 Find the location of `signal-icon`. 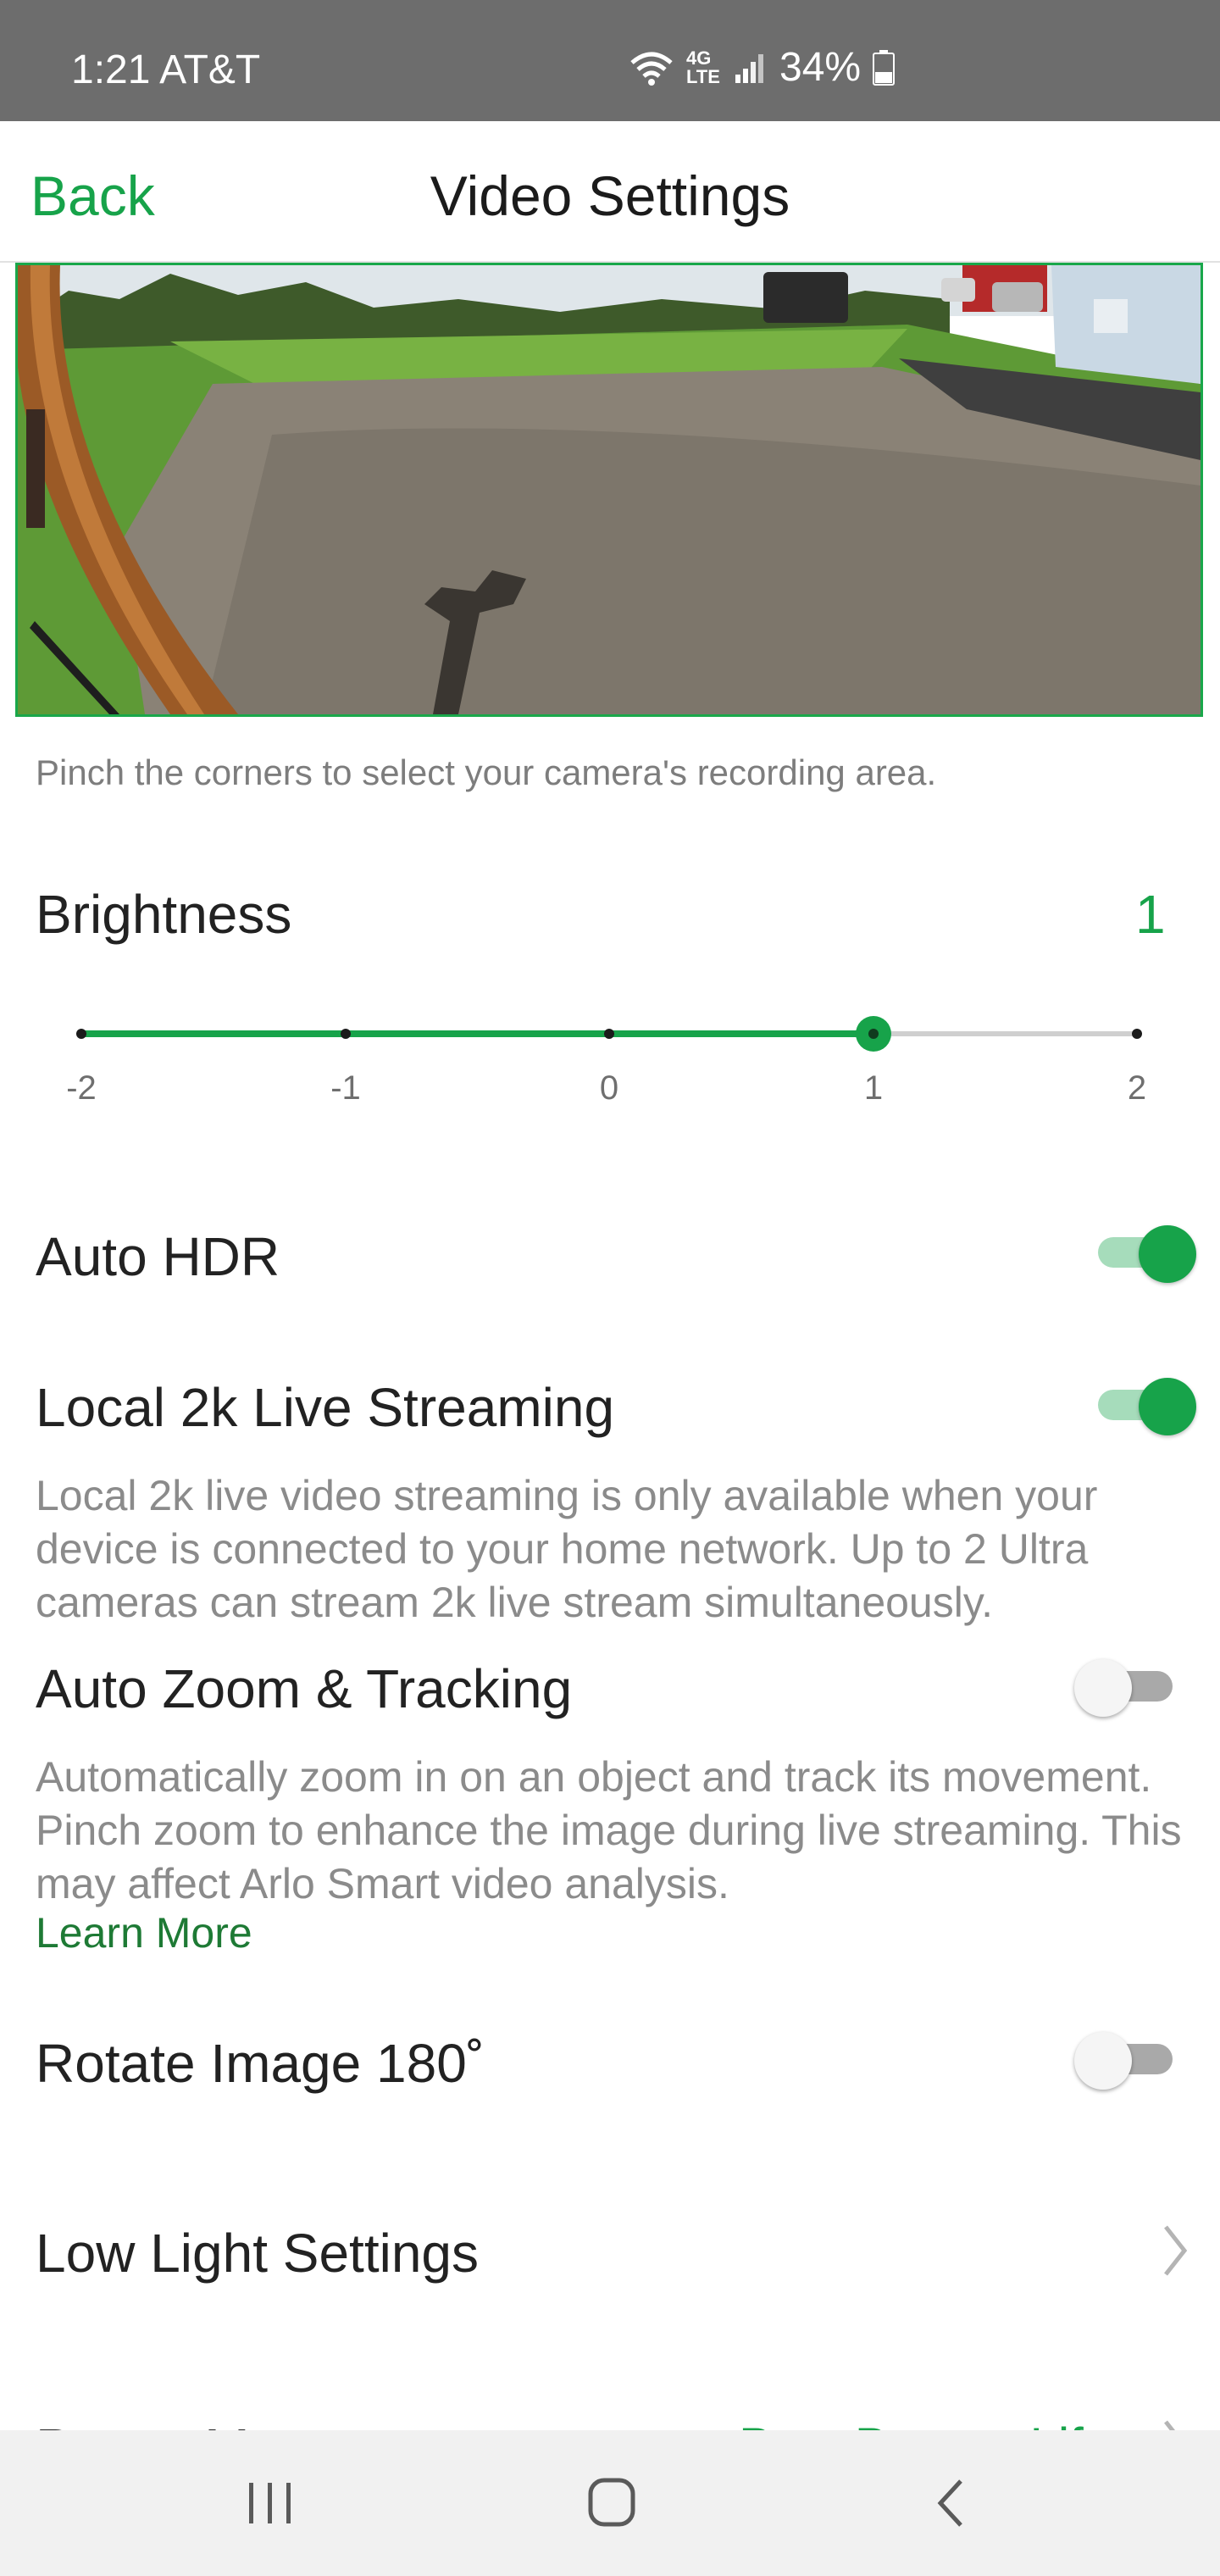

signal-icon is located at coordinates (751, 68).